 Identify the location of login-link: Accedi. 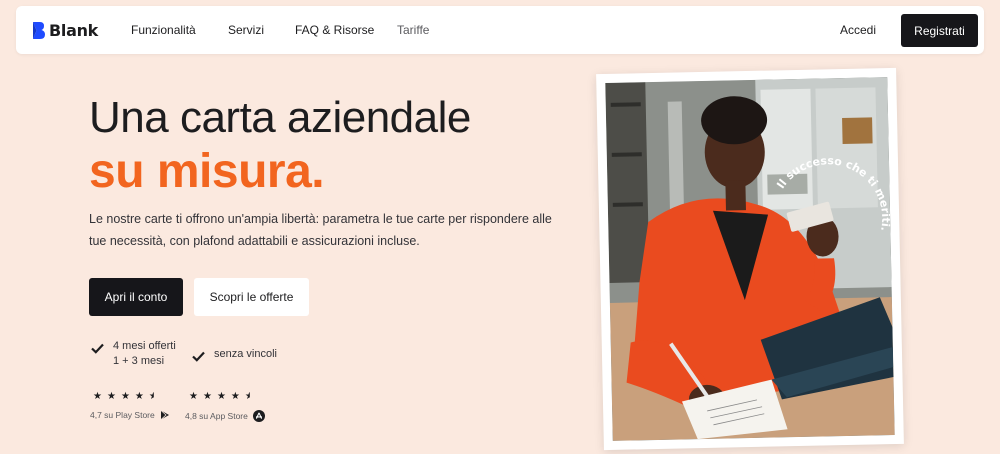
(858, 30).